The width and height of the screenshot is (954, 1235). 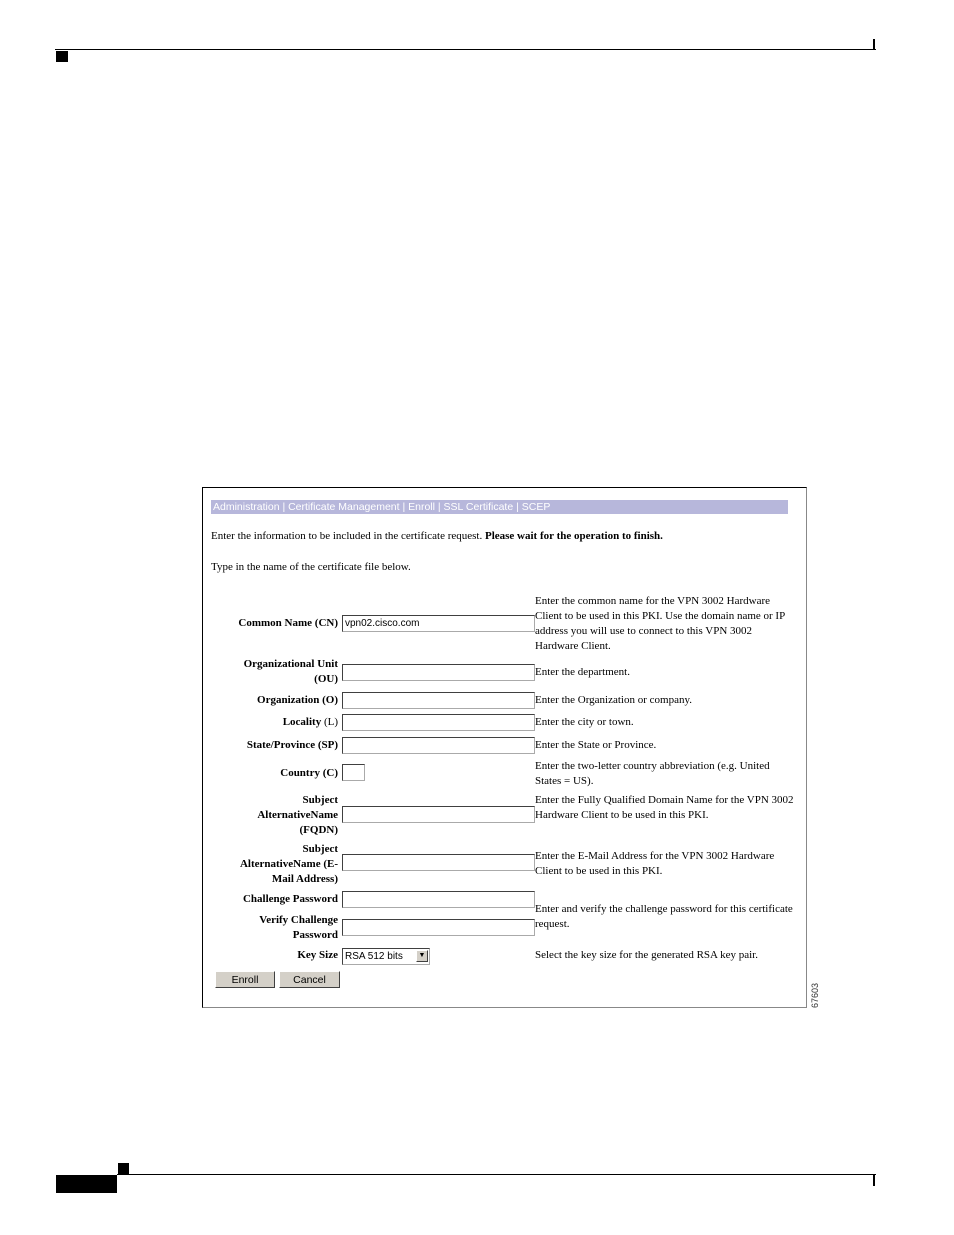 I want to click on san-email-input, so click(x=438, y=862).